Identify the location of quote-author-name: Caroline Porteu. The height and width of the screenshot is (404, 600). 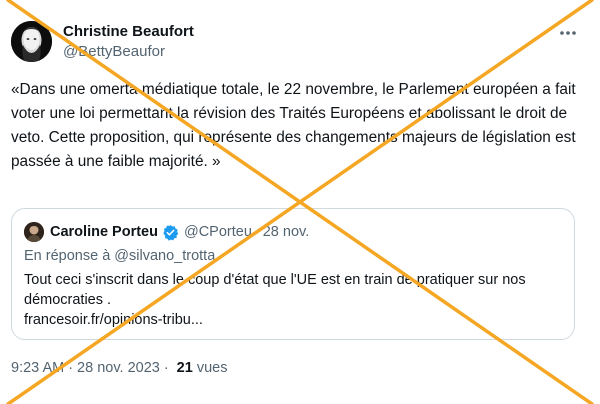
(104, 232).